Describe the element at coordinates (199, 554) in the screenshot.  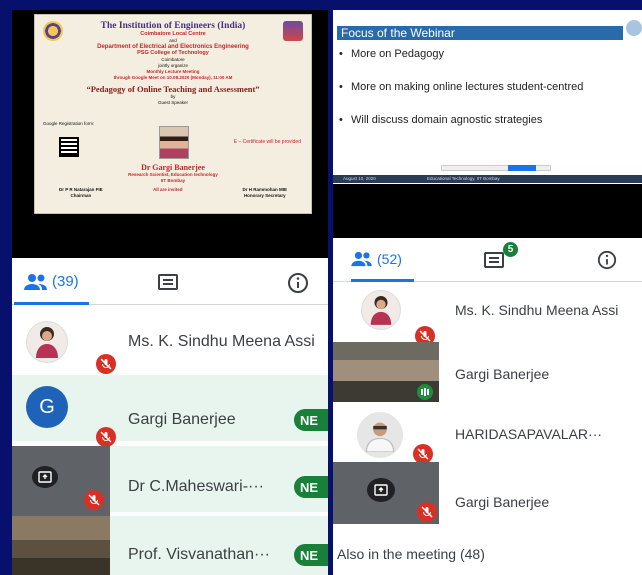
I see `participant-name: Prof. Visvanathan···` at that location.